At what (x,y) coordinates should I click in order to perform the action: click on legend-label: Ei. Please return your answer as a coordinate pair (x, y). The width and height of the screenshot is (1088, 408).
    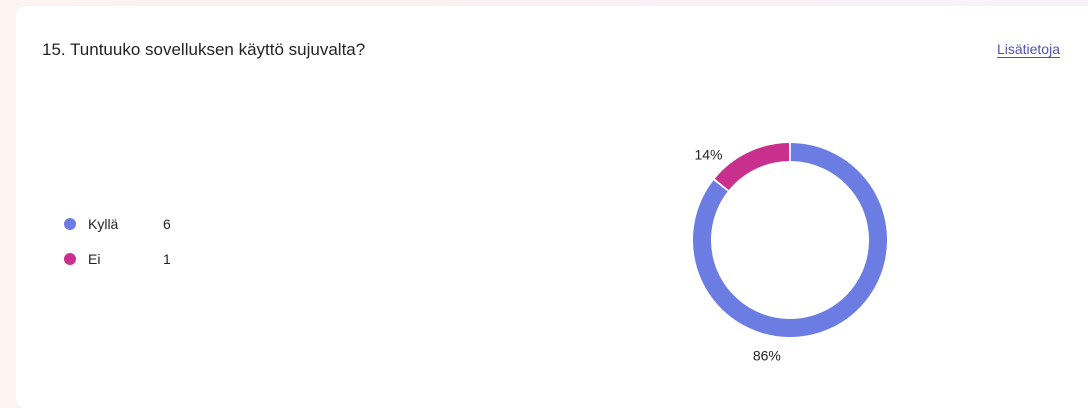
    Looking at the image, I should click on (94, 258).